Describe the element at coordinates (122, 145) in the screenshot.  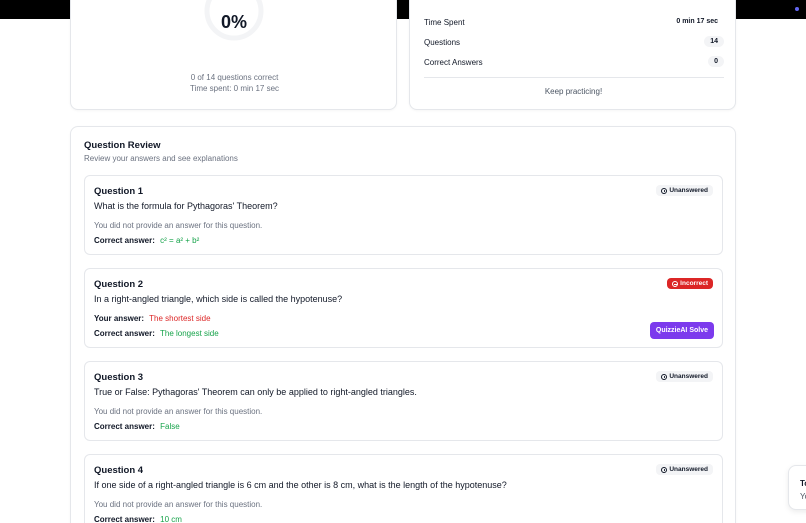
I see `review-title: Question Review` at that location.